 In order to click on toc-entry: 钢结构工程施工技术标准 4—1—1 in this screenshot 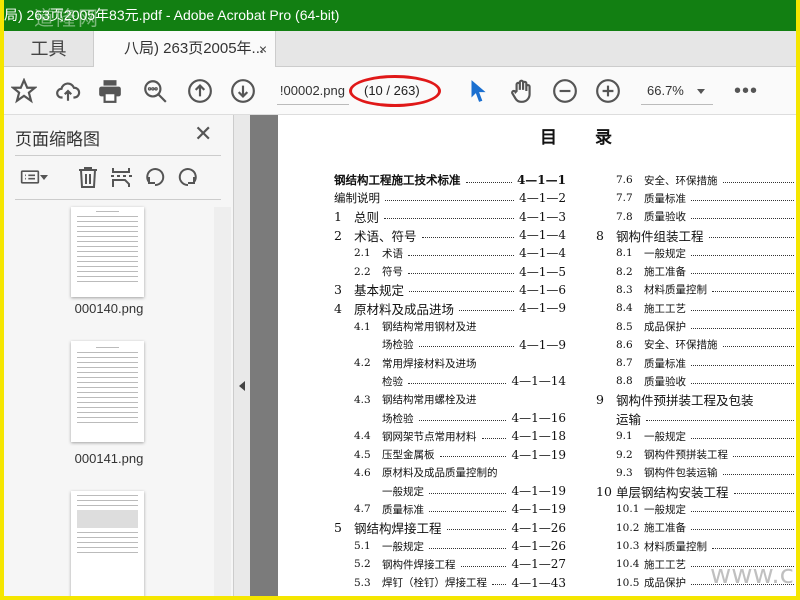, I will do `click(450, 180)`.